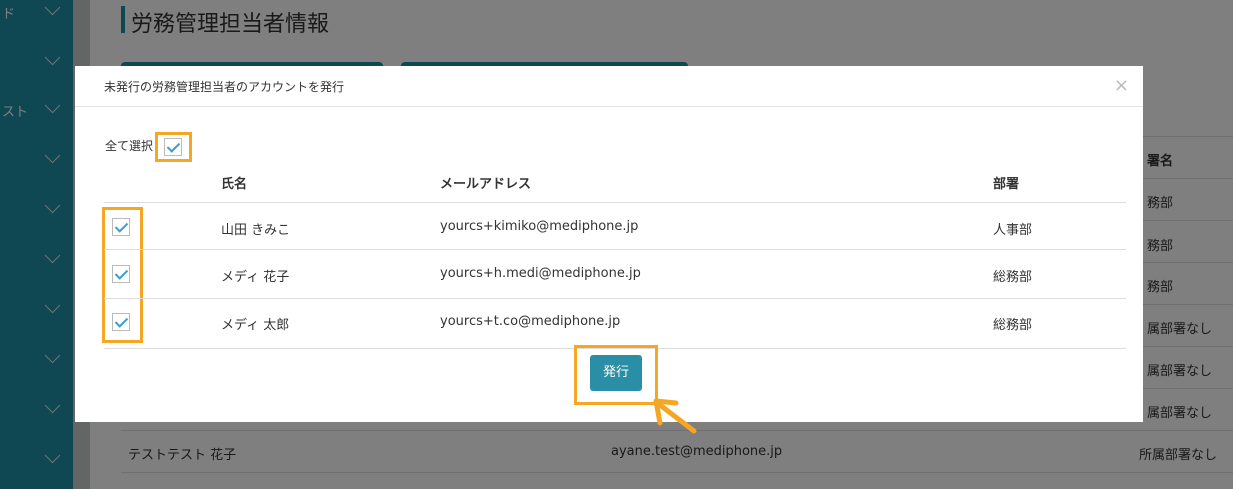  Describe the element at coordinates (1013, 230) in the screenshot. I see `row-dept: 人事部` at that location.